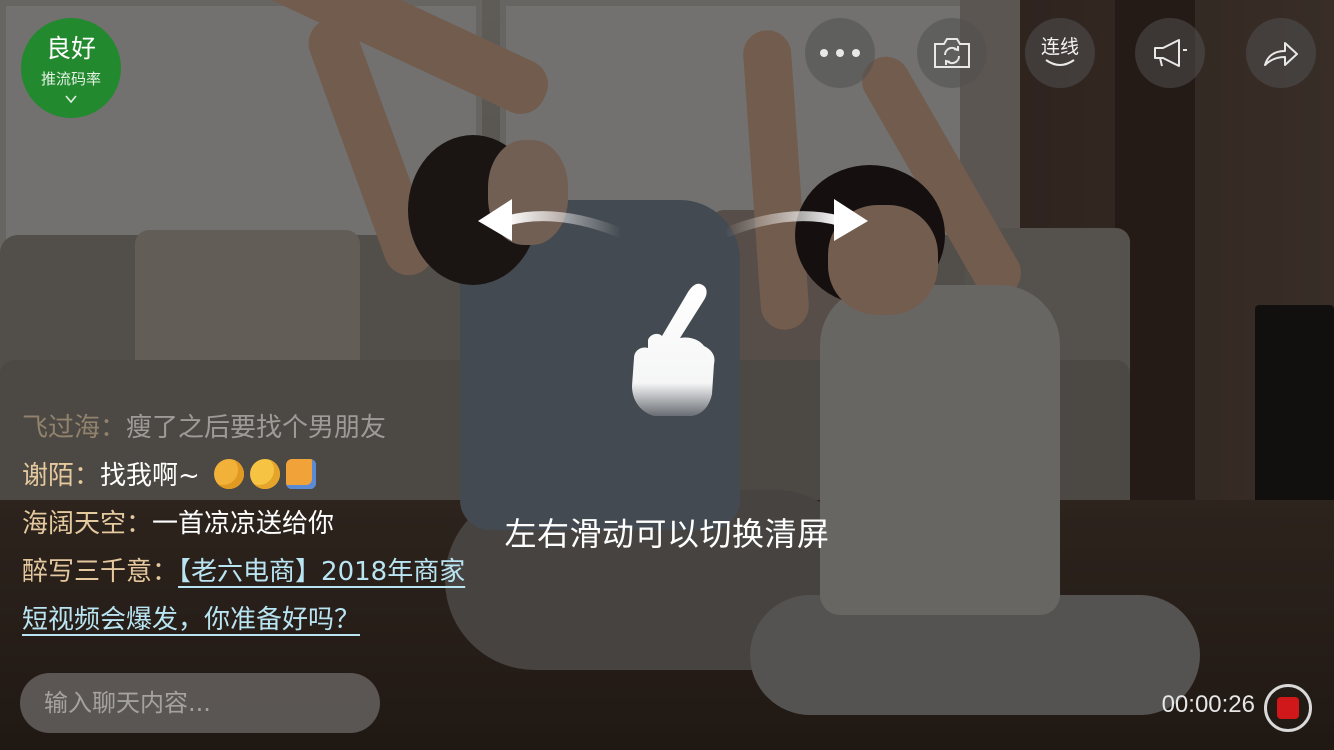 This screenshot has width=1334, height=750. Describe the element at coordinates (71, 68) in the screenshot. I see `bitrate-status-badge: 良好 推流码率` at that location.